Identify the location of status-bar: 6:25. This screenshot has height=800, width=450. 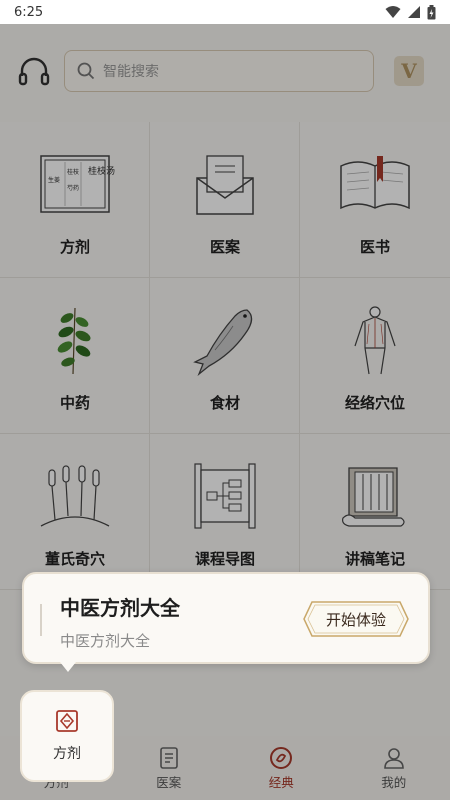
(225, 12).